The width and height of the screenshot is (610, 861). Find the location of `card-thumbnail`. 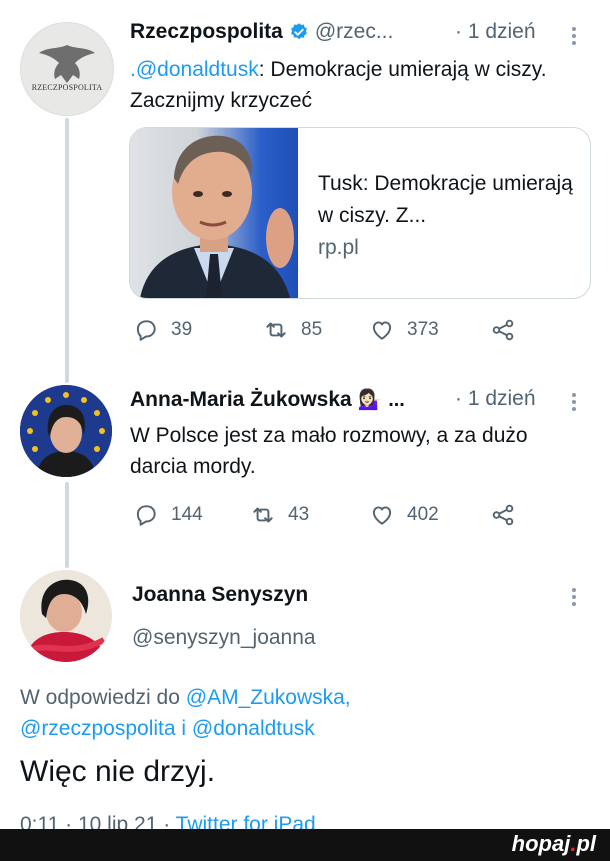

card-thumbnail is located at coordinates (214, 213).